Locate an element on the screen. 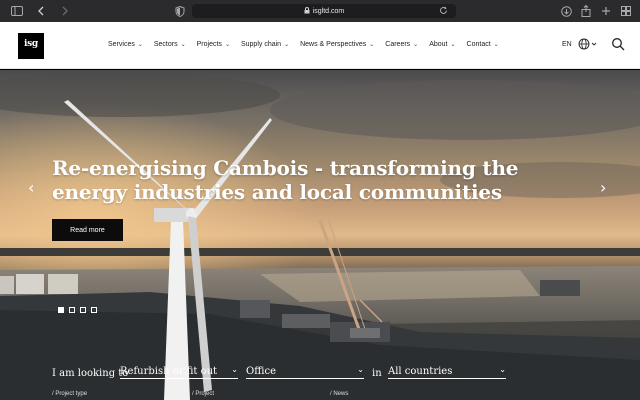 This screenshot has width=640, height=400. nav-item-contact: Contact ⌄ is located at coordinates (483, 44).